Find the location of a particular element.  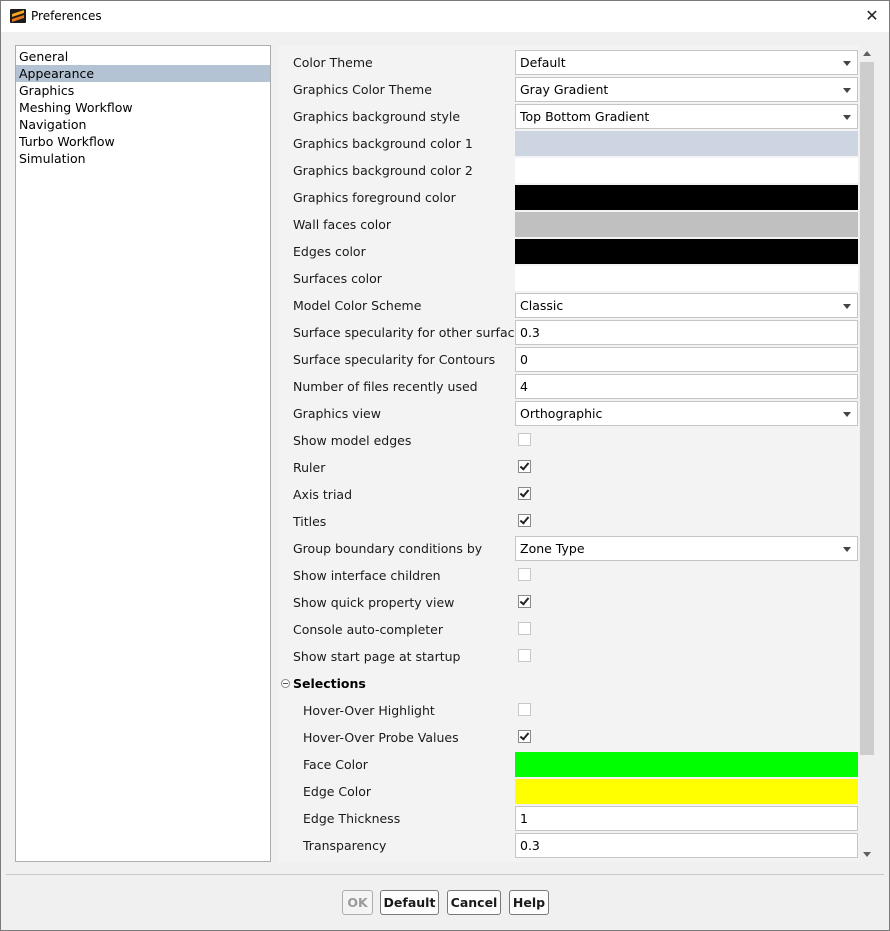

default-button: Default is located at coordinates (409, 902).